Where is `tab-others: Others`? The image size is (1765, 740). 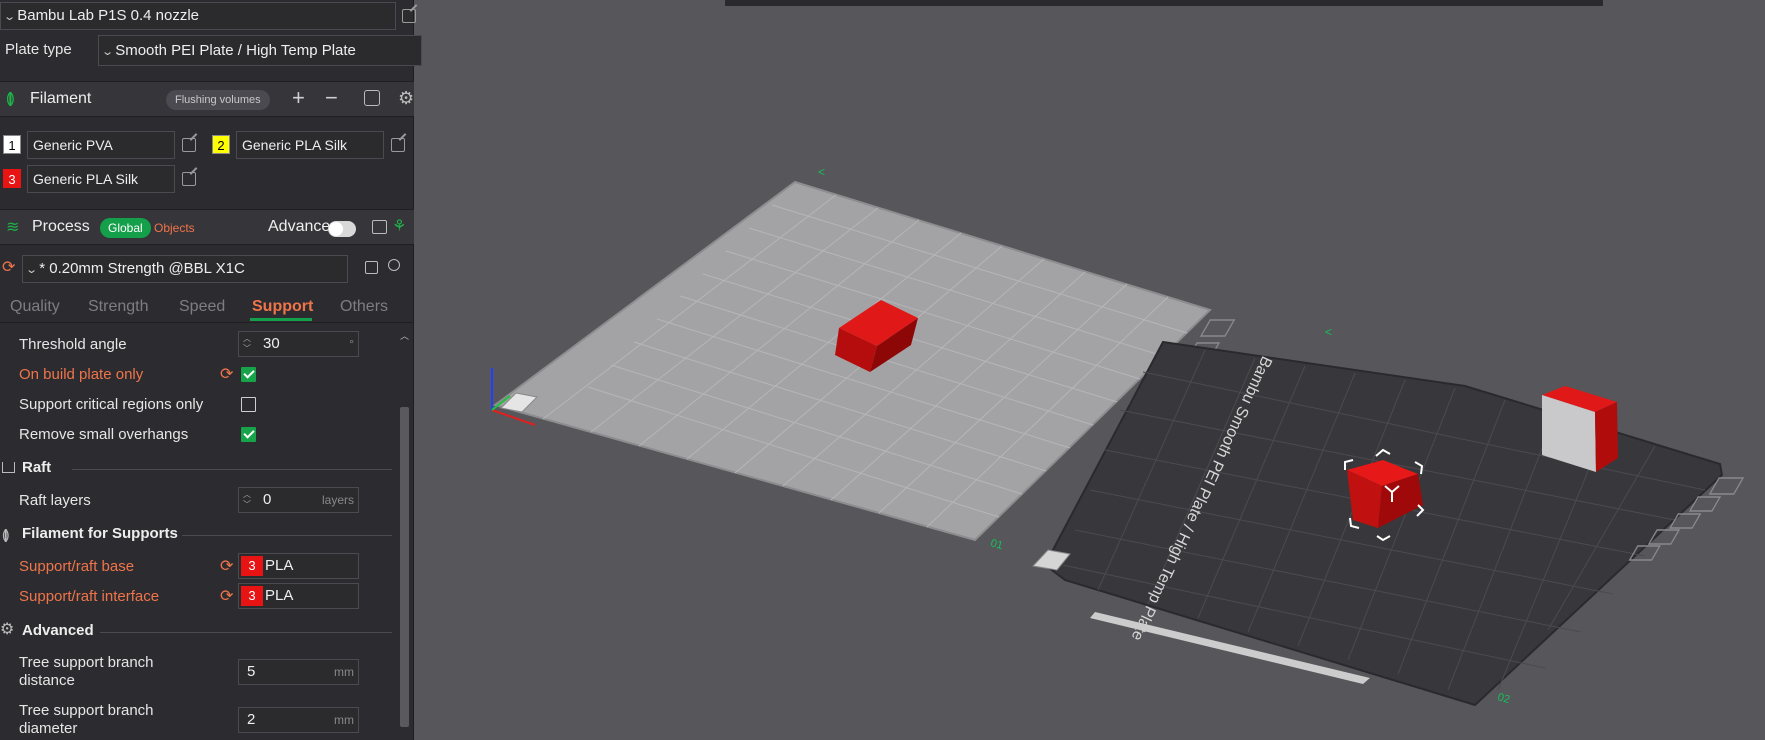
tab-others: Others is located at coordinates (364, 307).